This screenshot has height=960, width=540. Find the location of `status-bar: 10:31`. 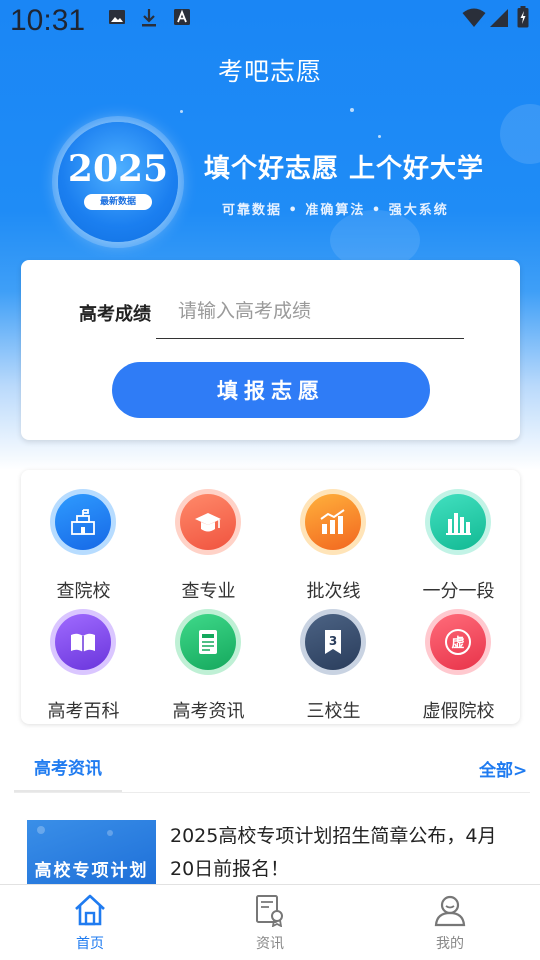

status-bar: 10:31 is located at coordinates (270, 21).